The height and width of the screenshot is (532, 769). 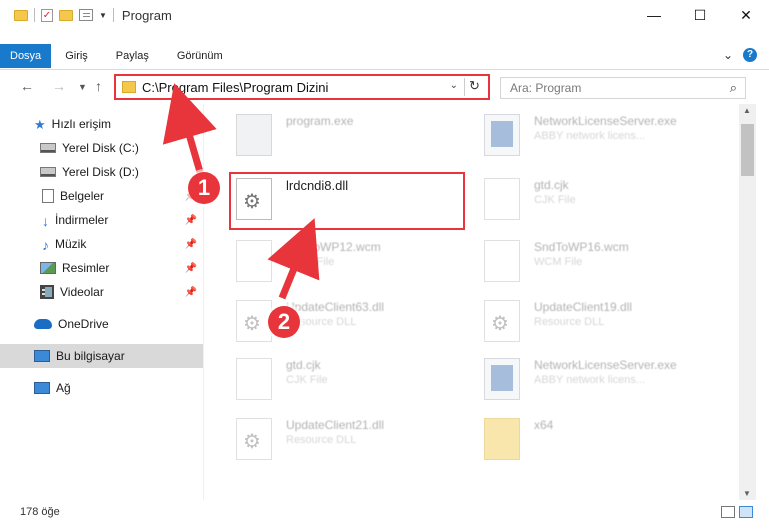 I want to click on list-item: UpdateClient21.dll Resource DLL, so click(x=340, y=438).